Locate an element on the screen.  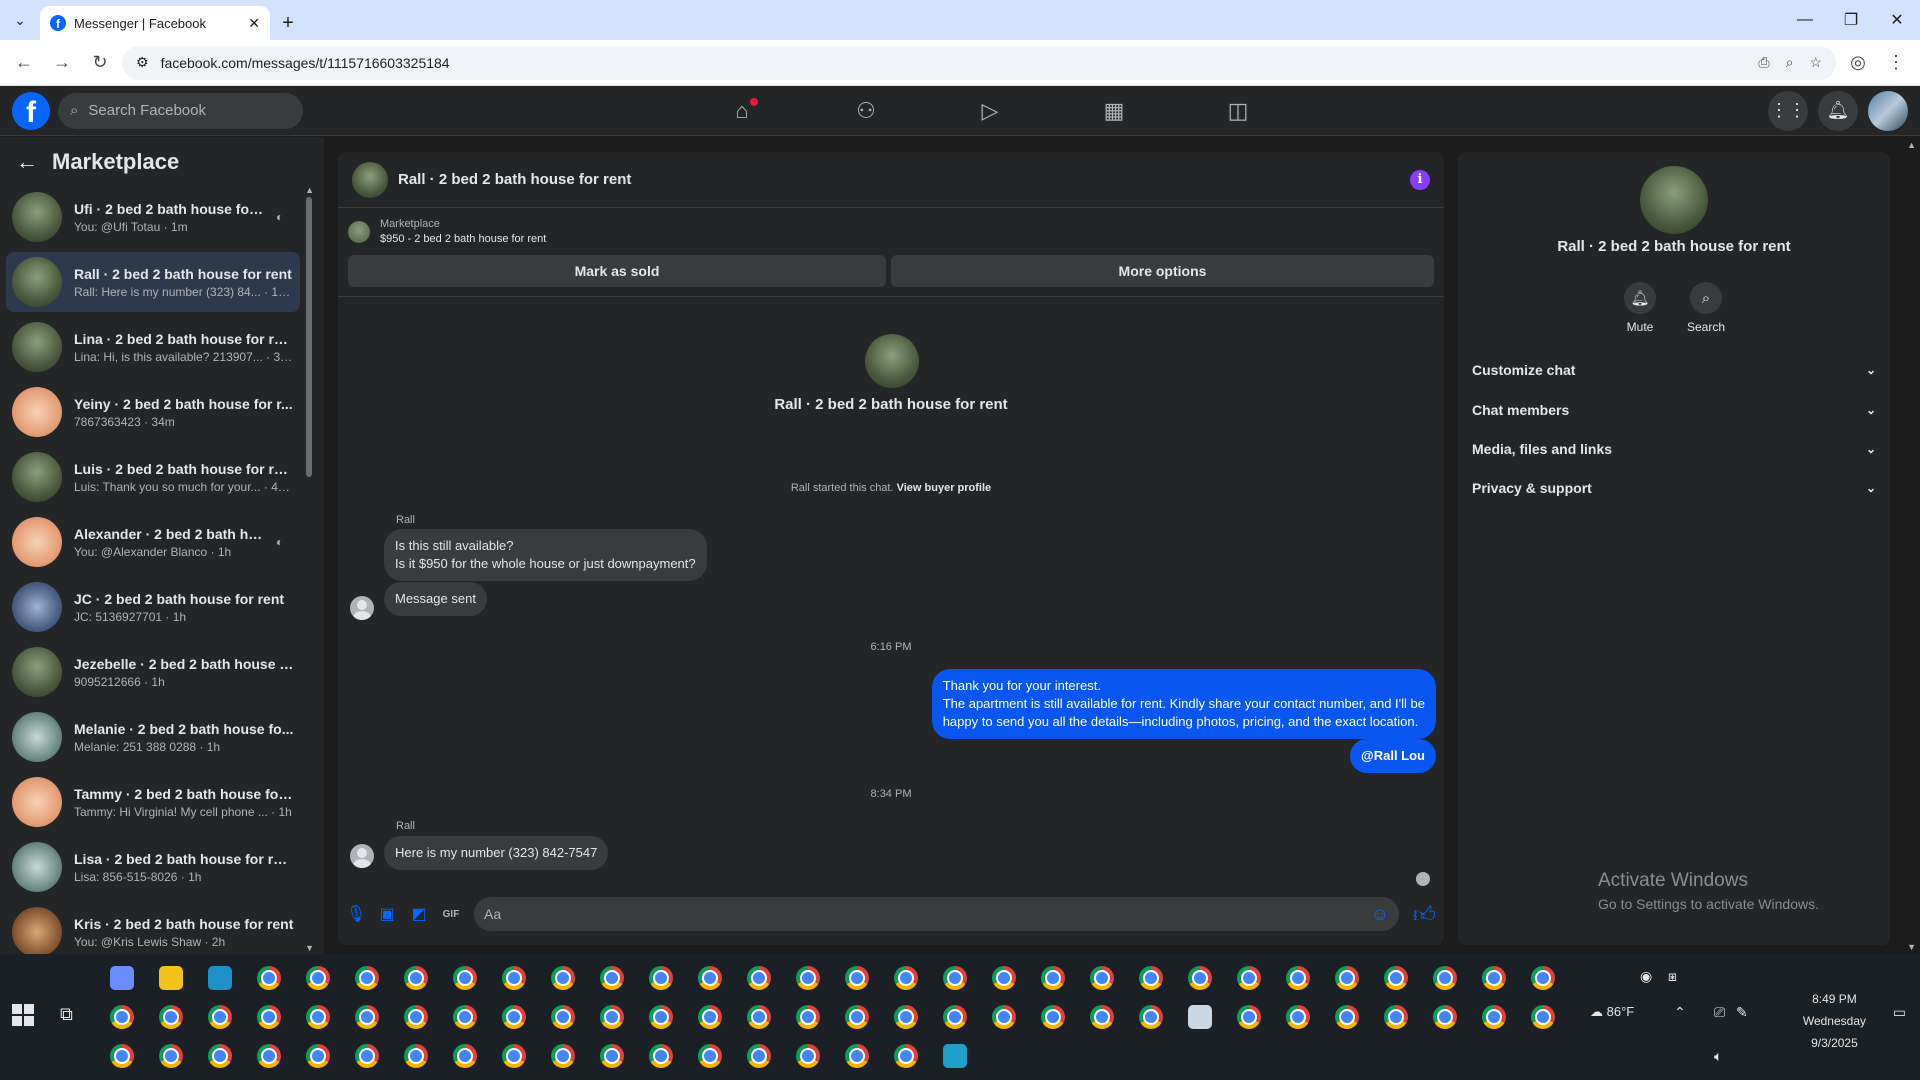
notifications-bell-icon: 🔔︎ is located at coordinates (1838, 110).